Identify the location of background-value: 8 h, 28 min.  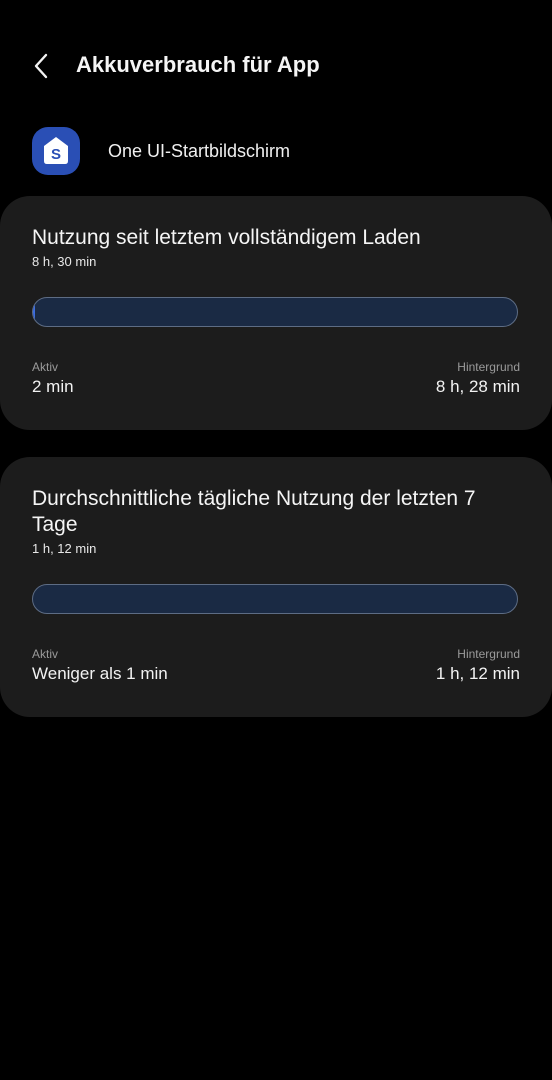
(477, 386).